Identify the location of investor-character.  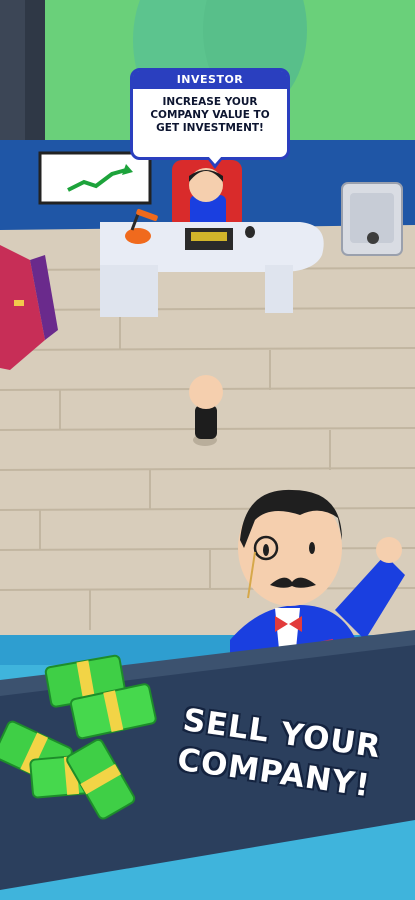
(207, 197).